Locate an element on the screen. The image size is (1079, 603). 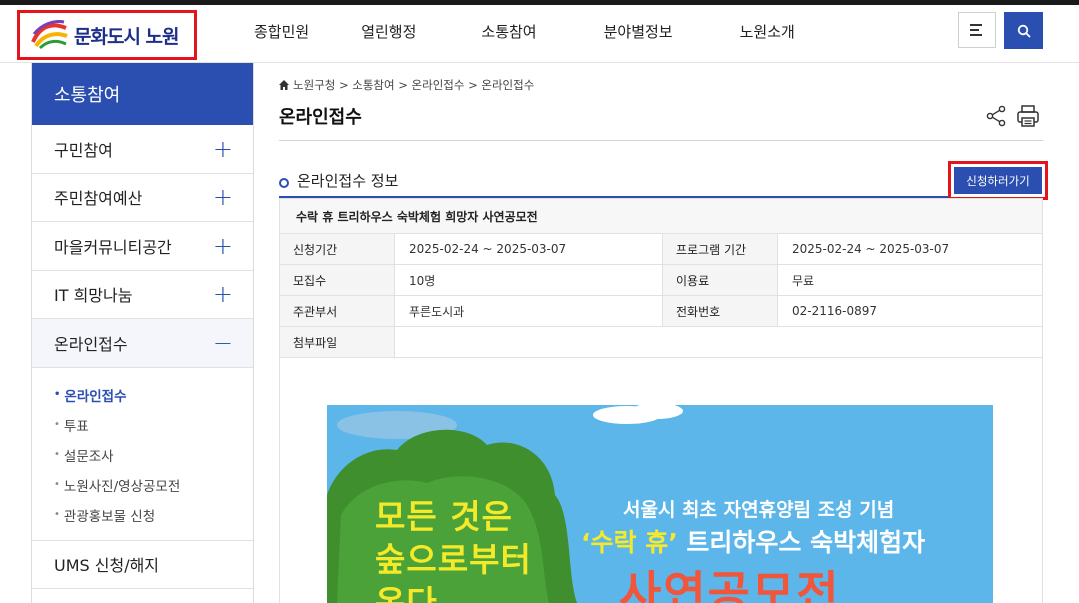
nav-item-about: 노원소개 is located at coordinates (767, 31).